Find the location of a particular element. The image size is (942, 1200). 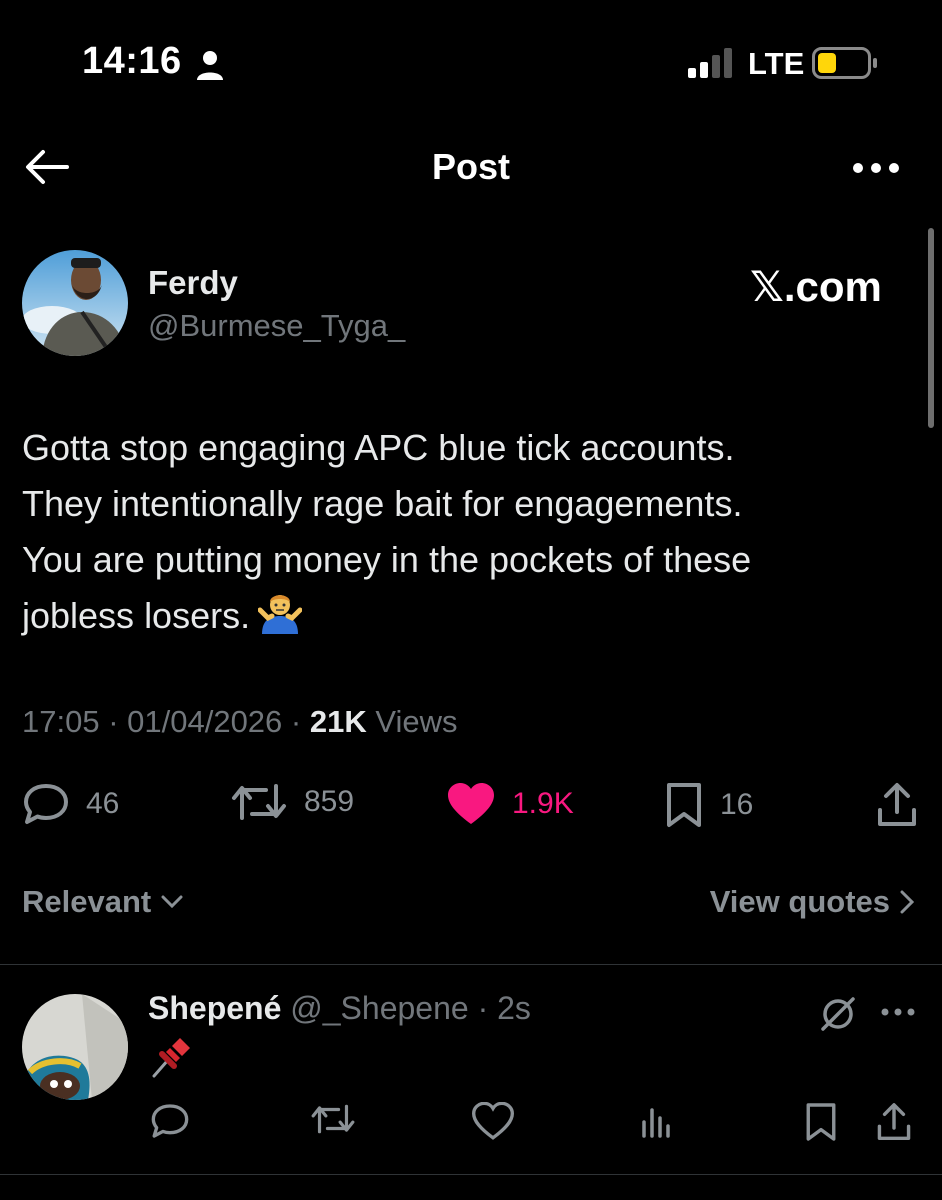

reply-author-name: Shepené is located at coordinates (214, 1008).